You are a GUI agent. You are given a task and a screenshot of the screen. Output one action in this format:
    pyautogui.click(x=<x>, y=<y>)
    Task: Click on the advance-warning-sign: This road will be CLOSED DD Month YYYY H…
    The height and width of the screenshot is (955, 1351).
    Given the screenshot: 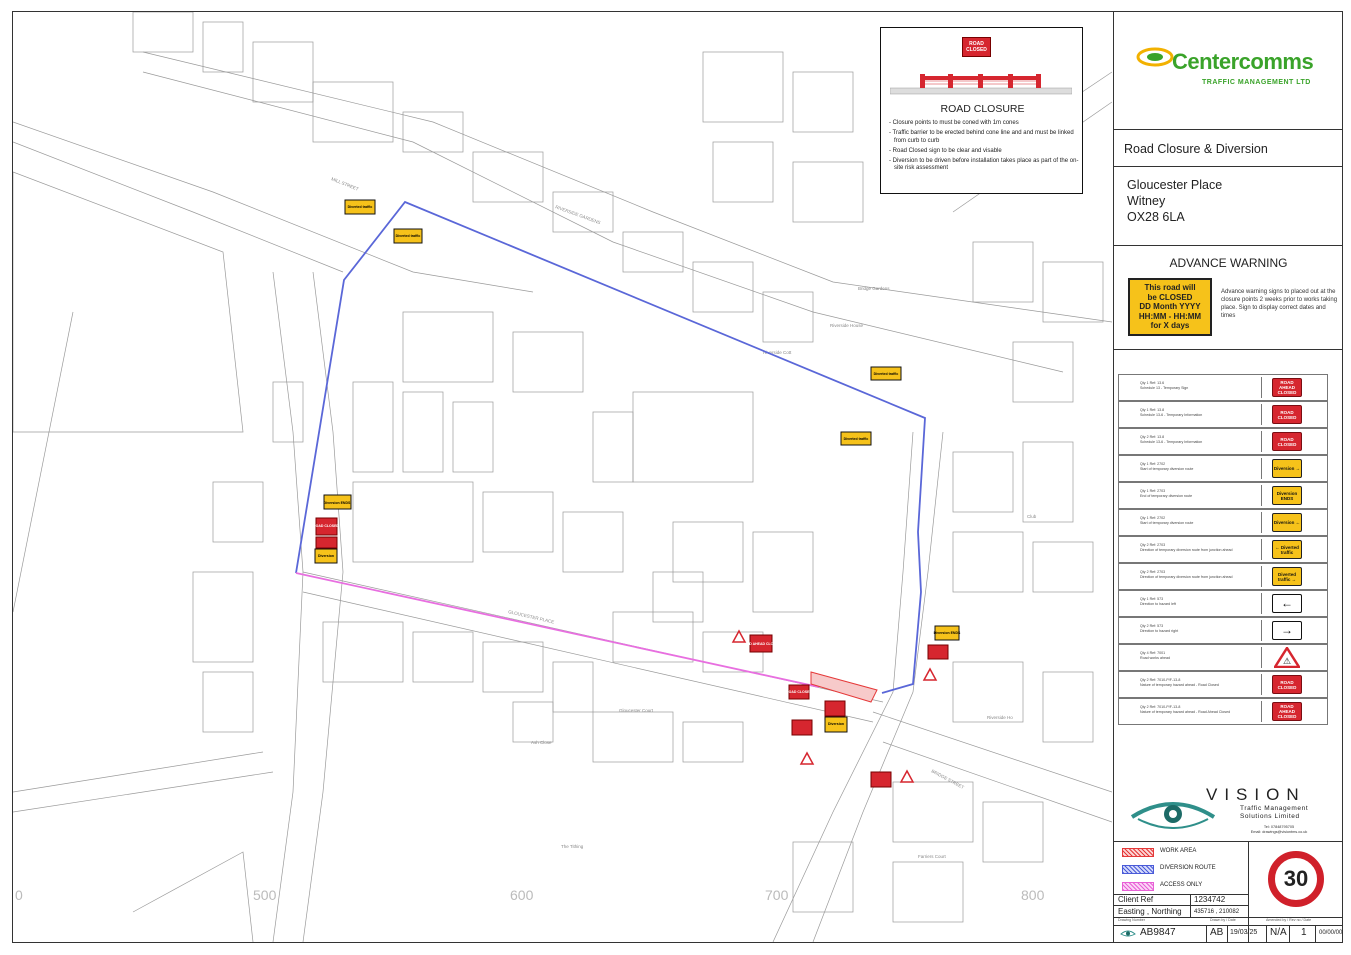 What is the action you would take?
    pyautogui.click(x=1170, y=307)
    